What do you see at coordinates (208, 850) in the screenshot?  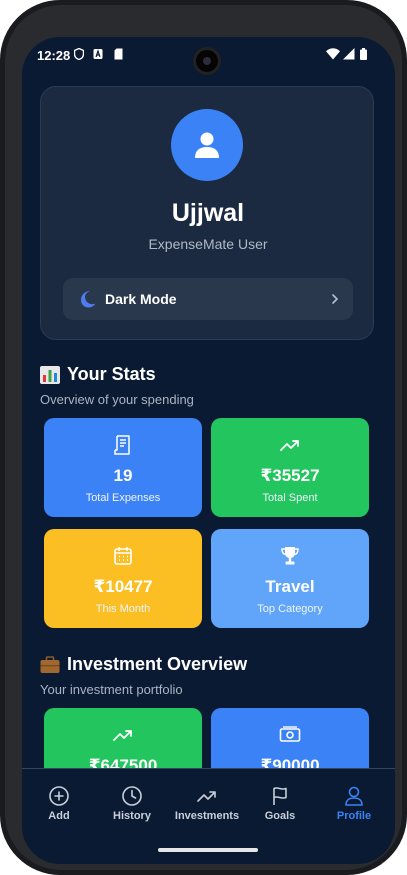 I see `home-indicator` at bounding box center [208, 850].